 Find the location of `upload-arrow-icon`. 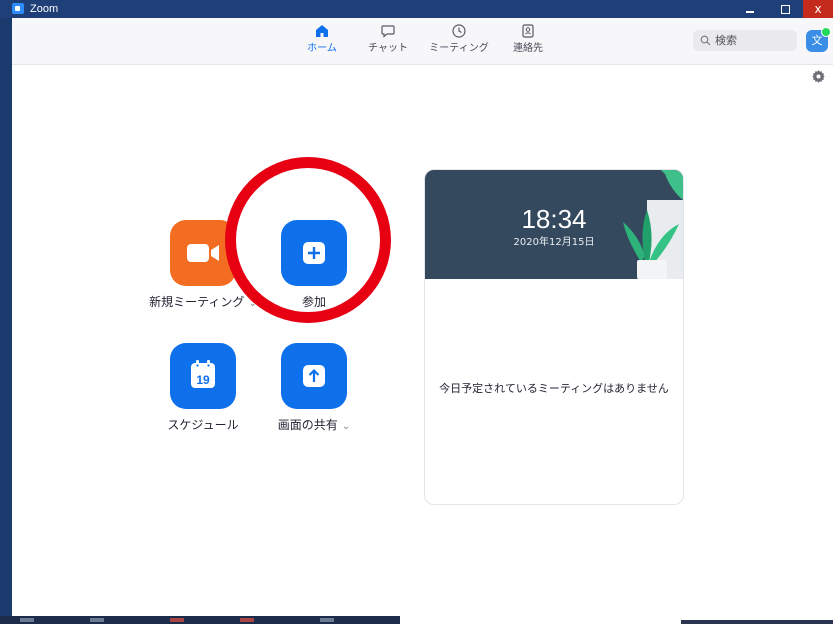

upload-arrow-icon is located at coordinates (314, 376).